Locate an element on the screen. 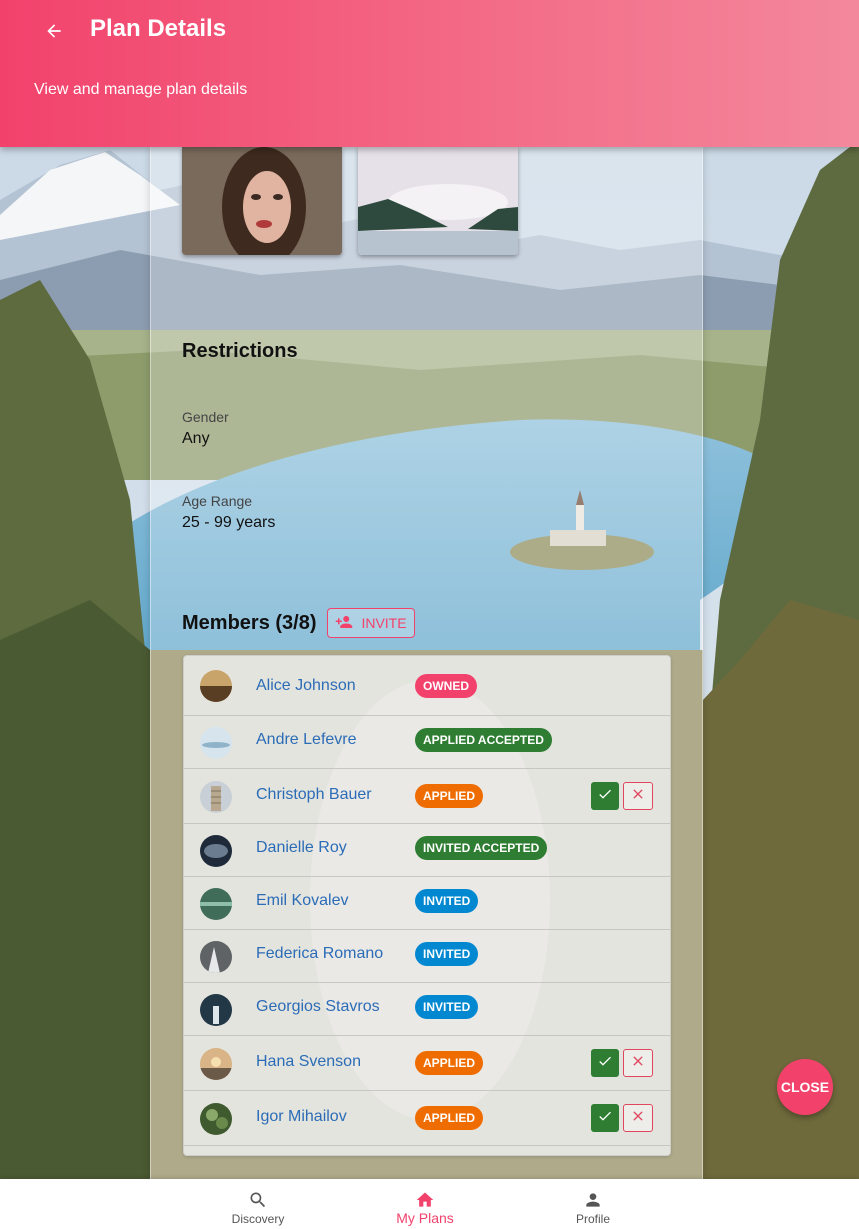 Image resolution: width=859 pixels, height=1229 pixels. invite-label: INVITE is located at coordinates (384, 623).